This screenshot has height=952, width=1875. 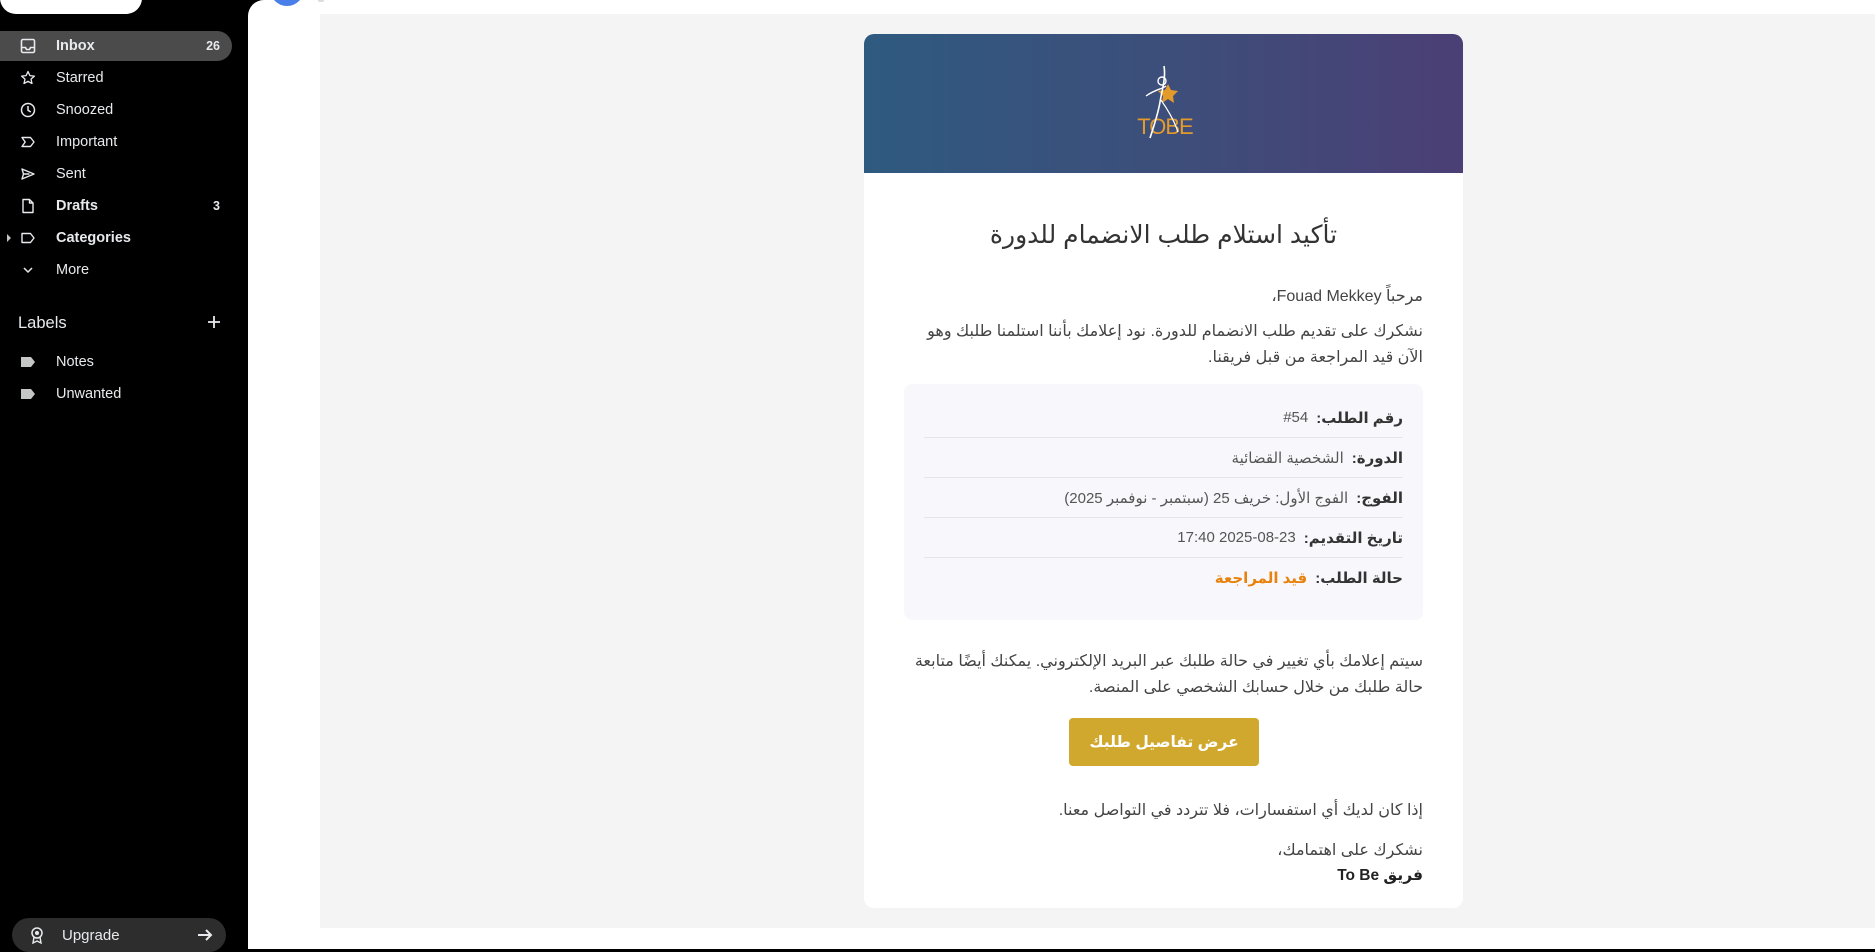 I want to click on toolbar-stub, so click(x=321, y=1).